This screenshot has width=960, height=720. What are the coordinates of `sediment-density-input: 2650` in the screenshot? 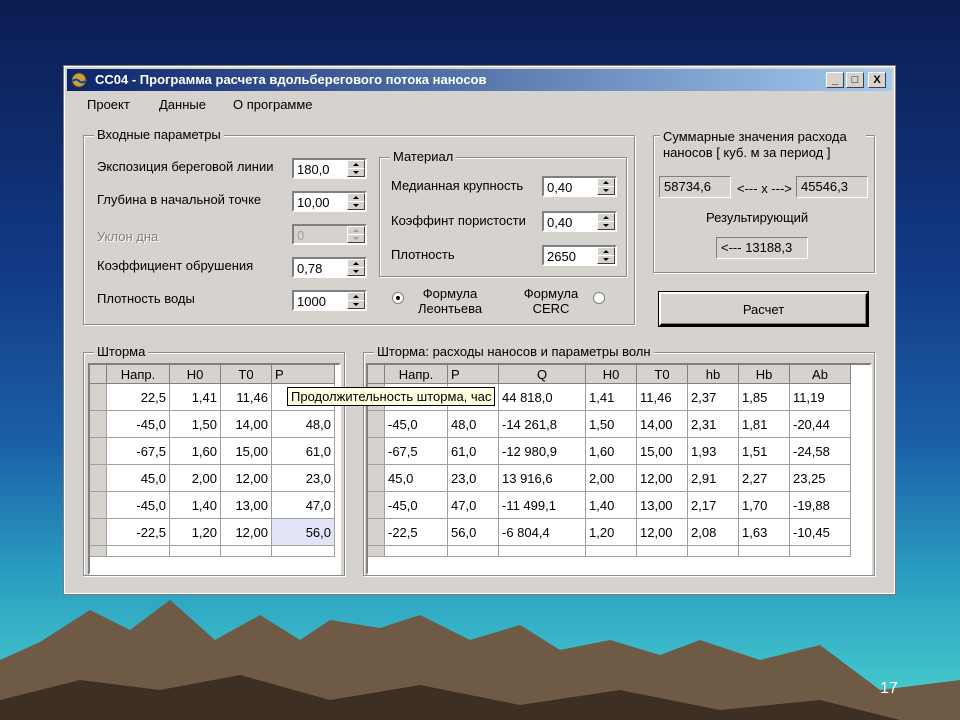 It's located at (579, 255).